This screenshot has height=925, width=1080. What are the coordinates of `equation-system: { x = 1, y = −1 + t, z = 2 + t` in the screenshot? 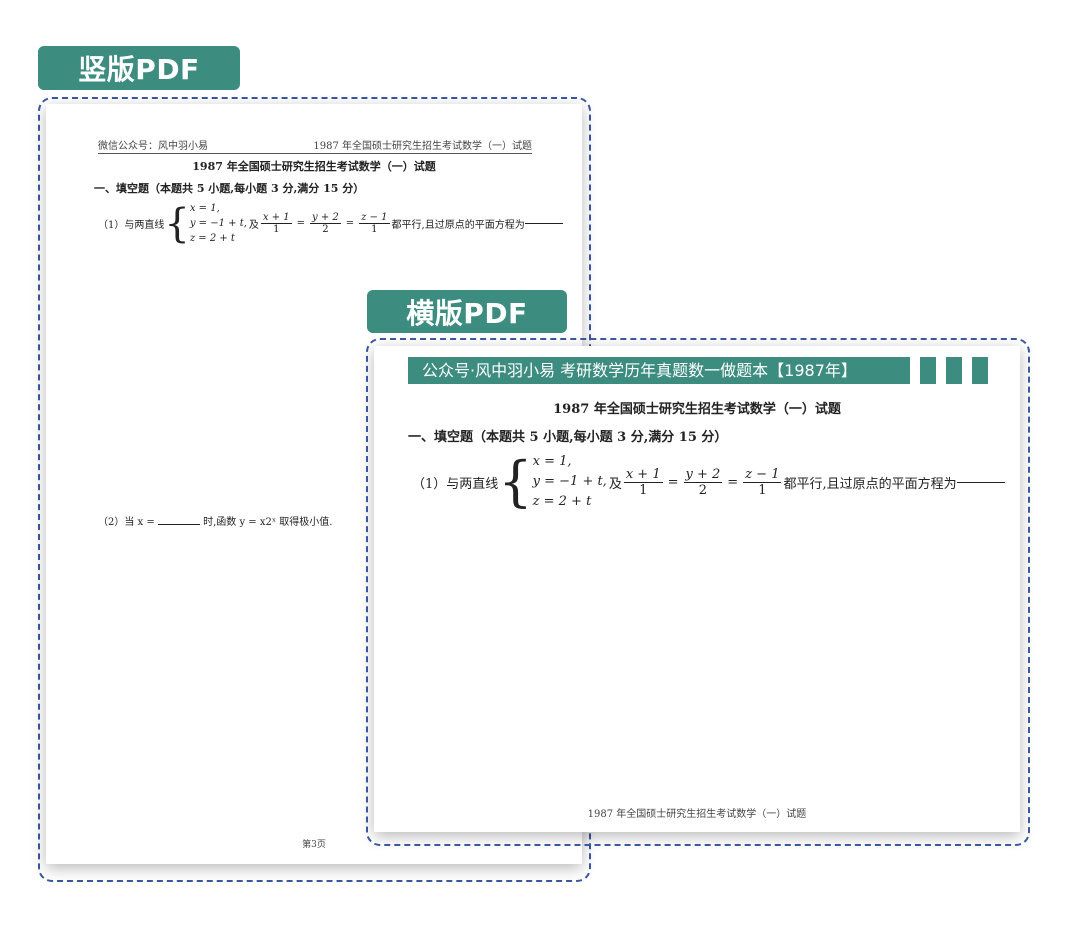 It's located at (205, 223).